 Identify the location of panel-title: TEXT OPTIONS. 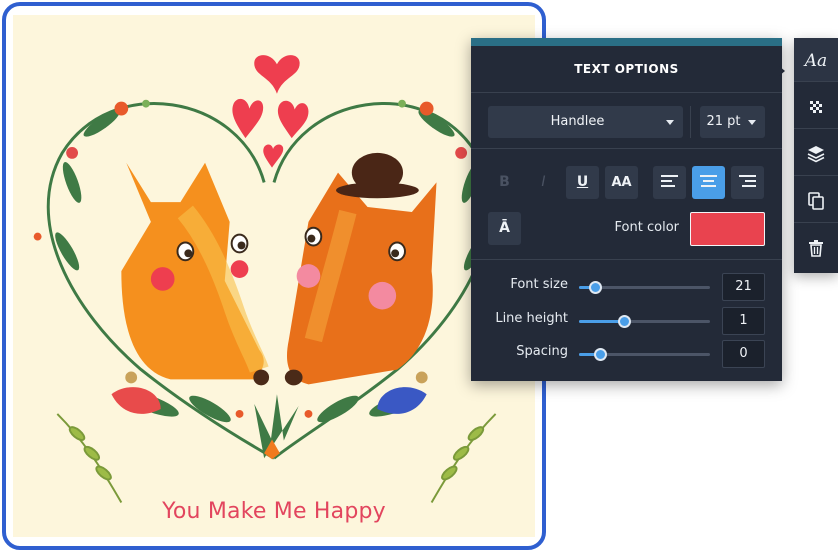
(626, 69).